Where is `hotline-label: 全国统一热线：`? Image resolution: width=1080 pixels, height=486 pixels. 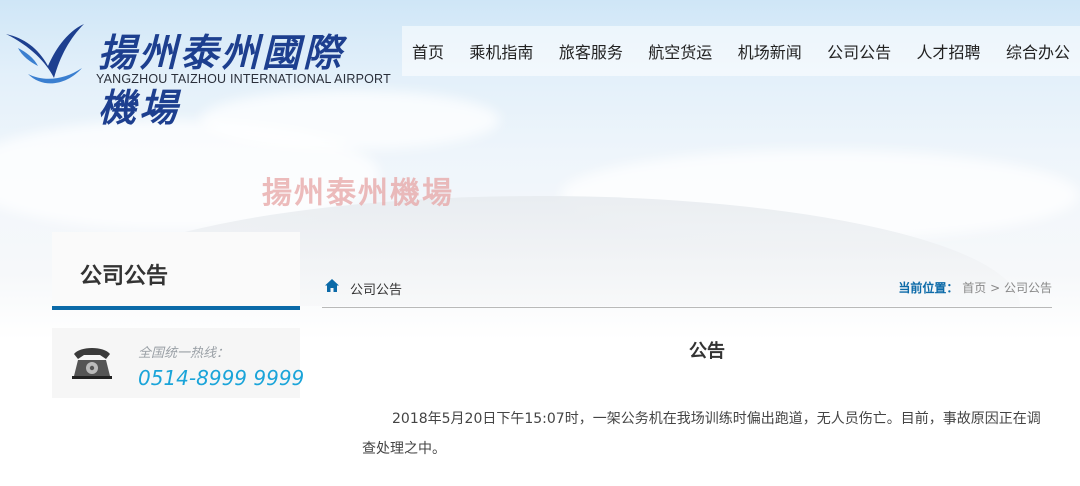
hotline-label: 全国统一热线： is located at coordinates (184, 353).